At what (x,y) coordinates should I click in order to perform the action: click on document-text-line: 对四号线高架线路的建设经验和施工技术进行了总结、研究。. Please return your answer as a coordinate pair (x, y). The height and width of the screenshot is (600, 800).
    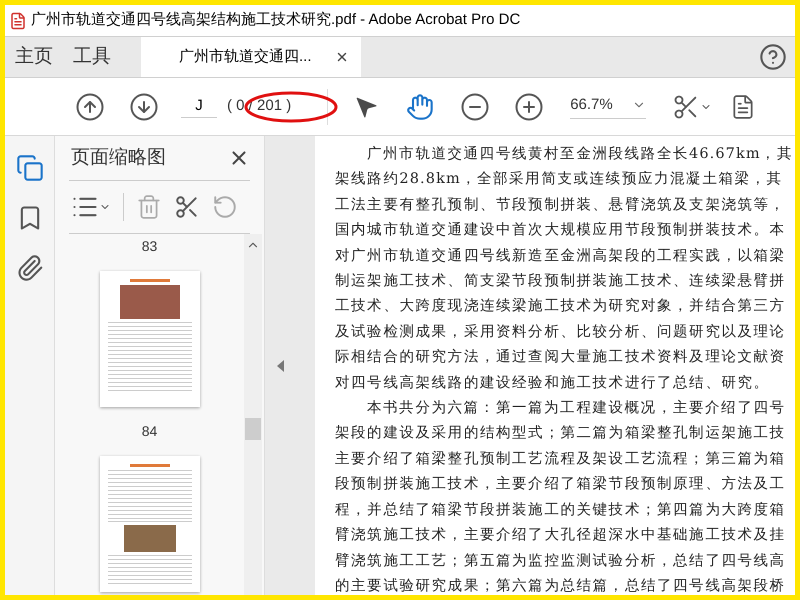
    Looking at the image, I should click on (552, 383).